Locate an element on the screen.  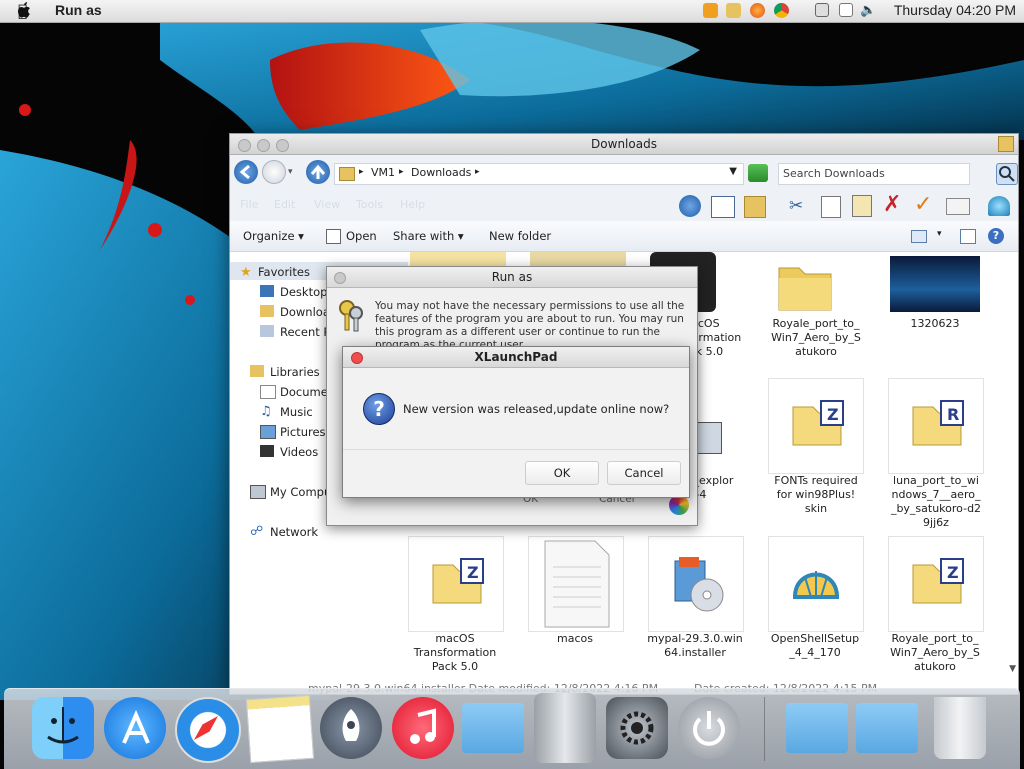
search-icon is located at coordinates (1007, 174).